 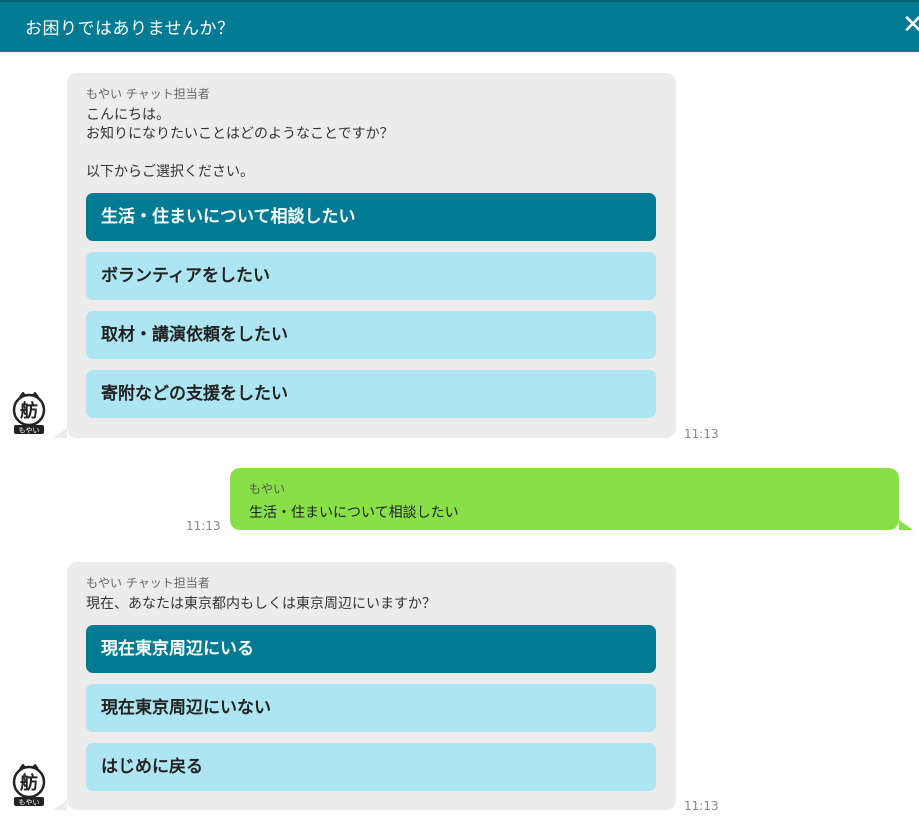 What do you see at coordinates (571, 499) in the screenshot?
I see `user-message: もやい 生活・住まいについて相談したい` at bounding box center [571, 499].